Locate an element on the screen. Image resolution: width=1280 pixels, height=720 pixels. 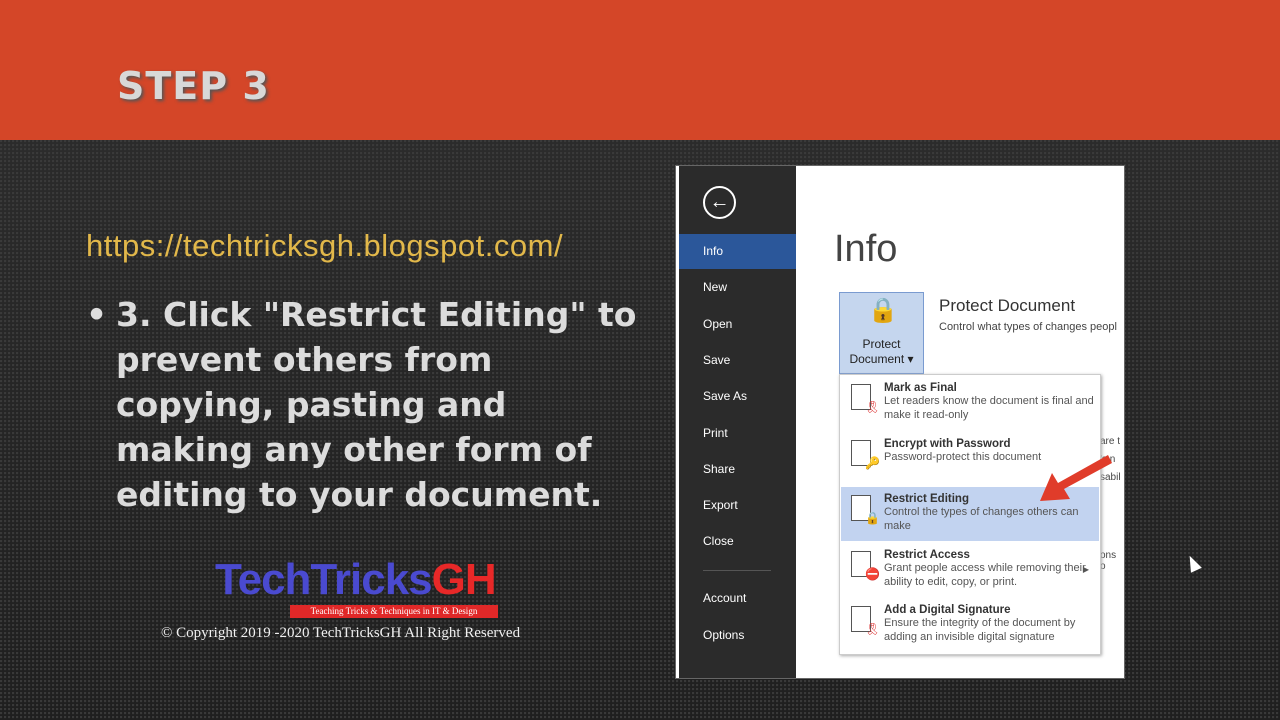
nav-share: Share is located at coordinates (737, 469).